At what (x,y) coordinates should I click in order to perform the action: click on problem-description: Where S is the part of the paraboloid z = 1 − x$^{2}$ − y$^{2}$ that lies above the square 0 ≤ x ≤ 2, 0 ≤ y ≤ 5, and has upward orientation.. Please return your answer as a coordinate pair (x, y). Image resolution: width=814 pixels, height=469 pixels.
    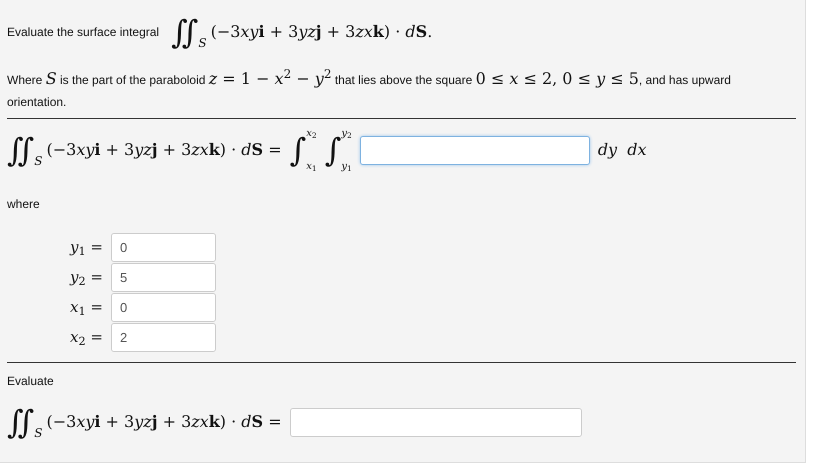
    Looking at the image, I should click on (369, 89).